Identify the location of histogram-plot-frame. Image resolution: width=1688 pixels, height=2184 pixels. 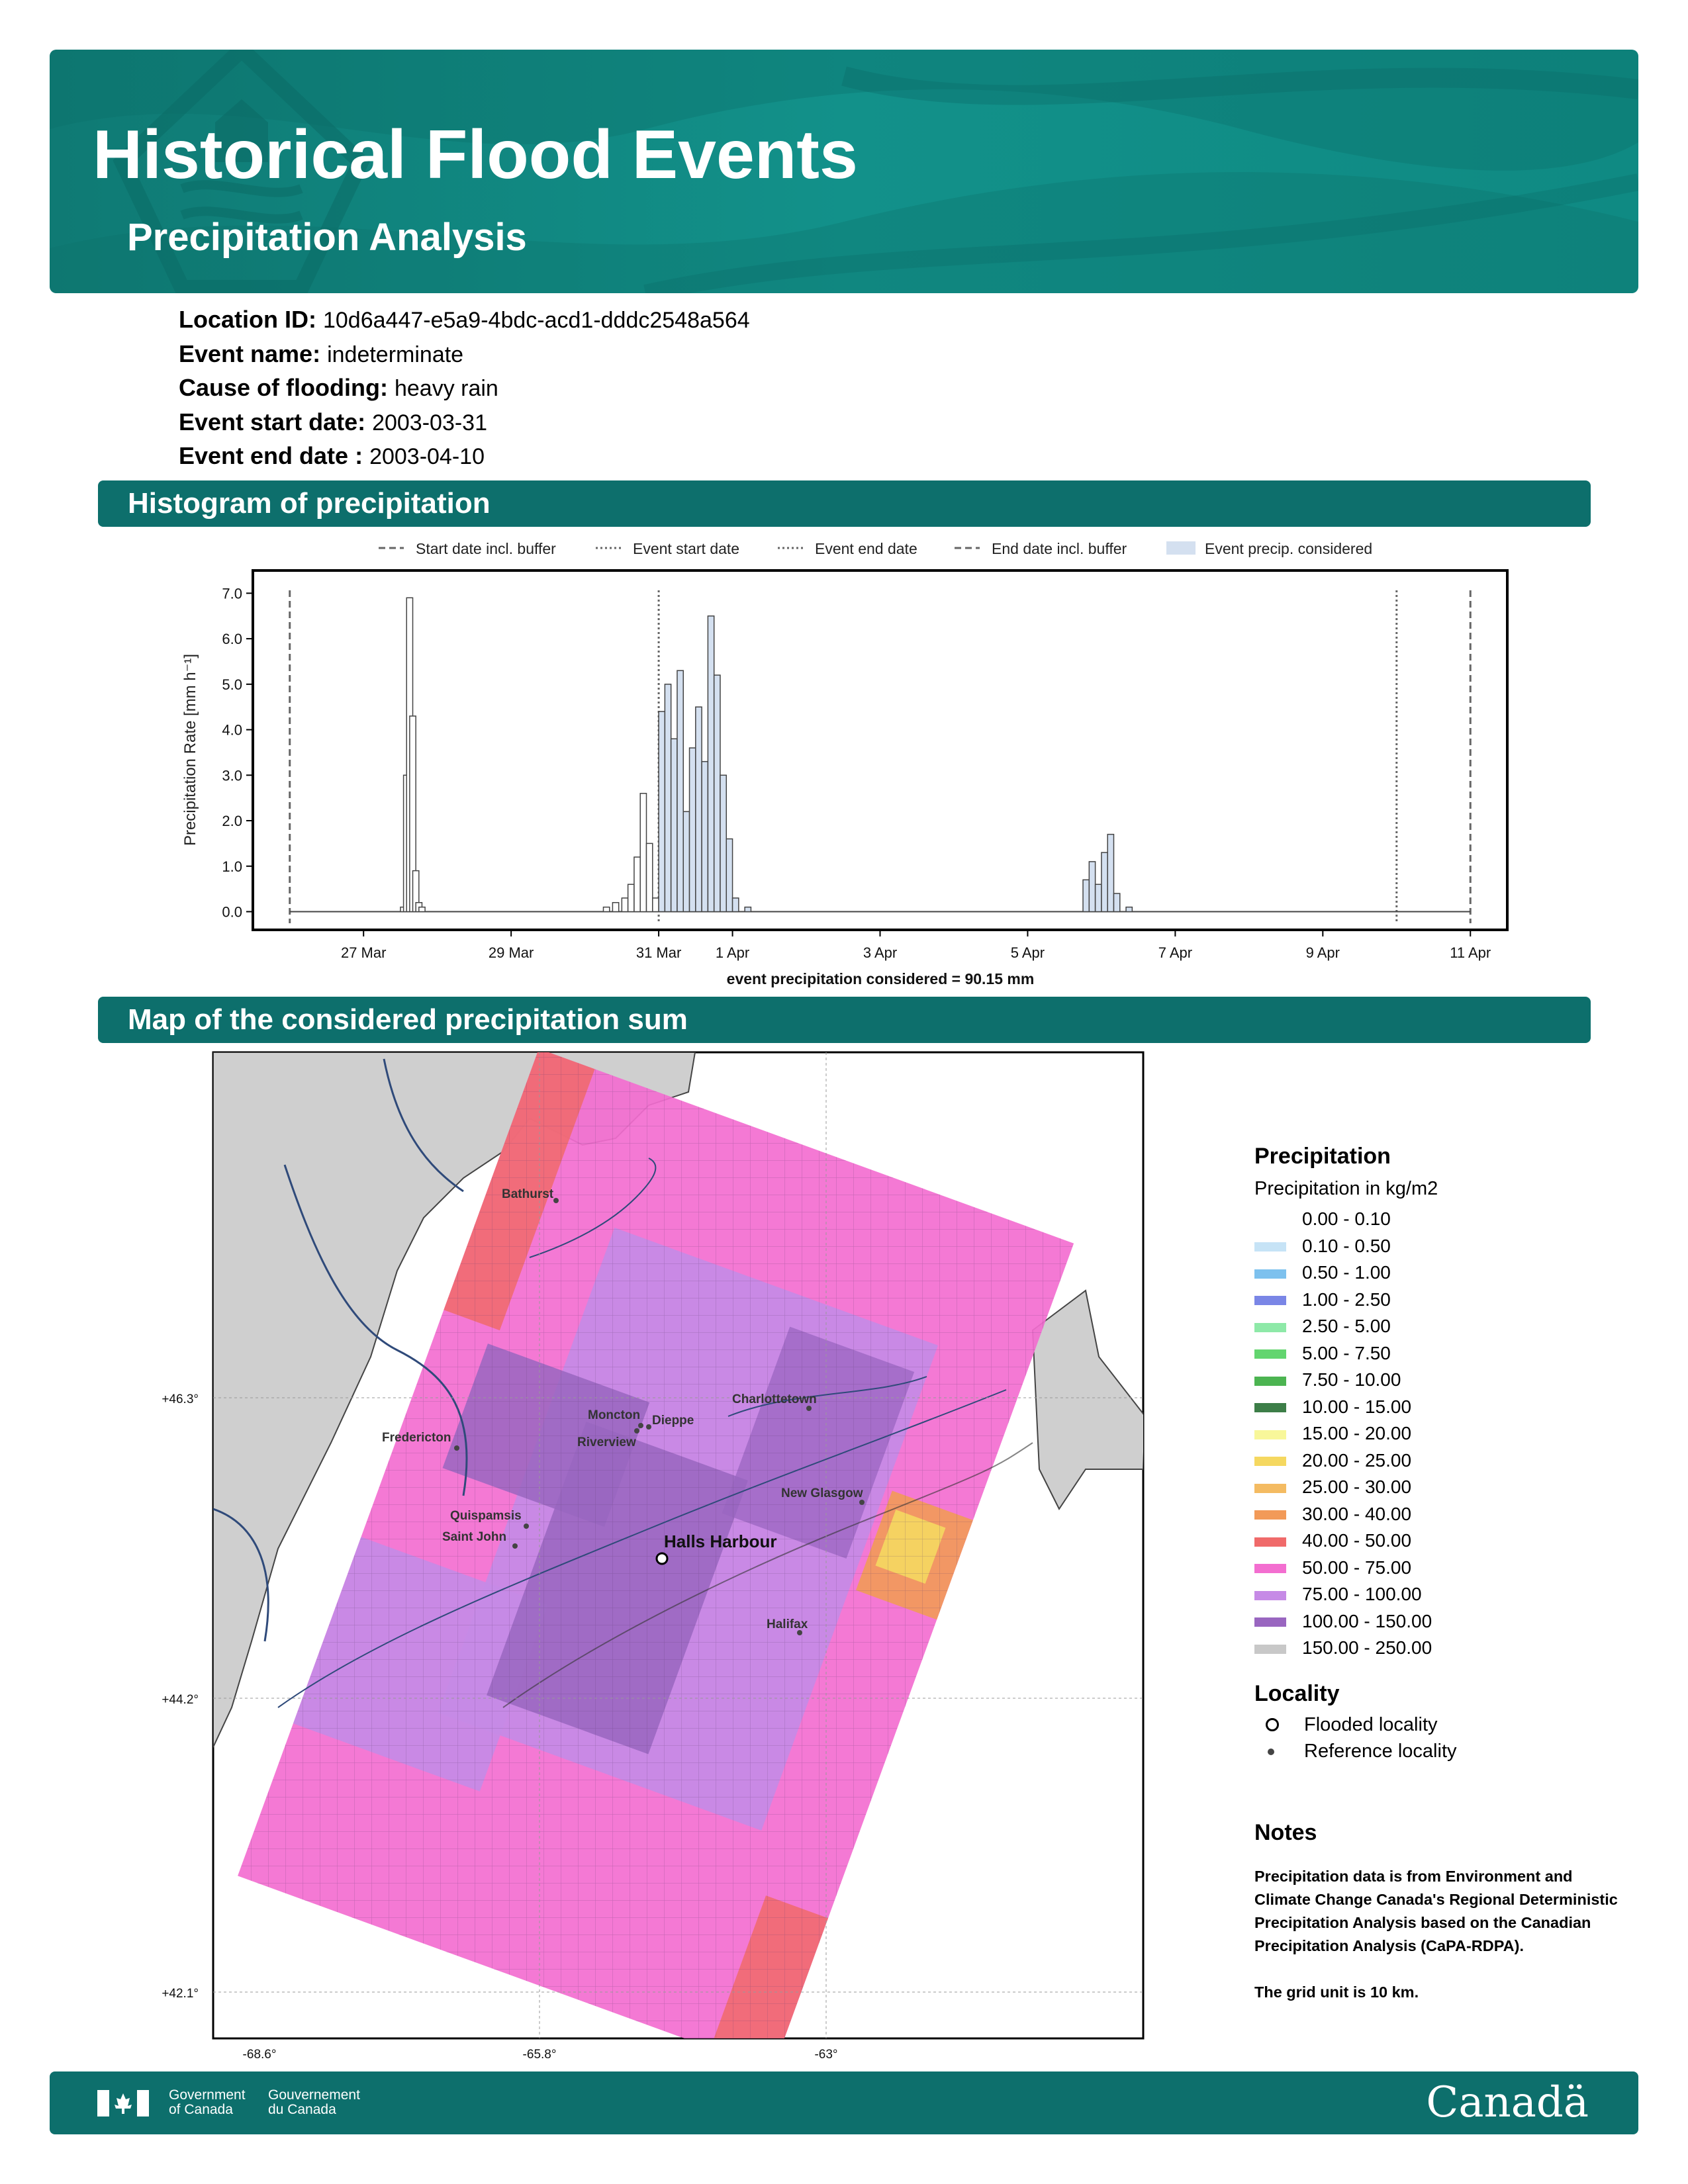
(880, 750).